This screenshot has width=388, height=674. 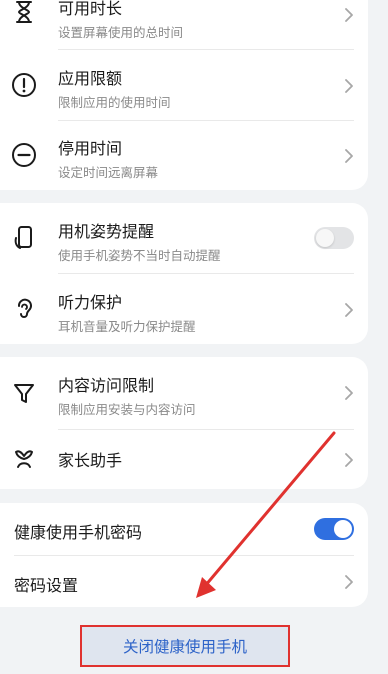 I want to click on minus-circle-icon, so click(x=24, y=155).